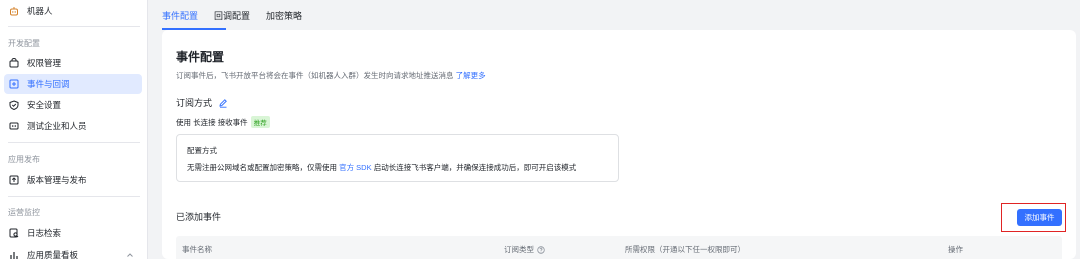  Describe the element at coordinates (619, 247) in the screenshot. I see `events-table-header: 事件名称 订阅类型 所需权限（开通以下任一权限即可） 操作` at that location.